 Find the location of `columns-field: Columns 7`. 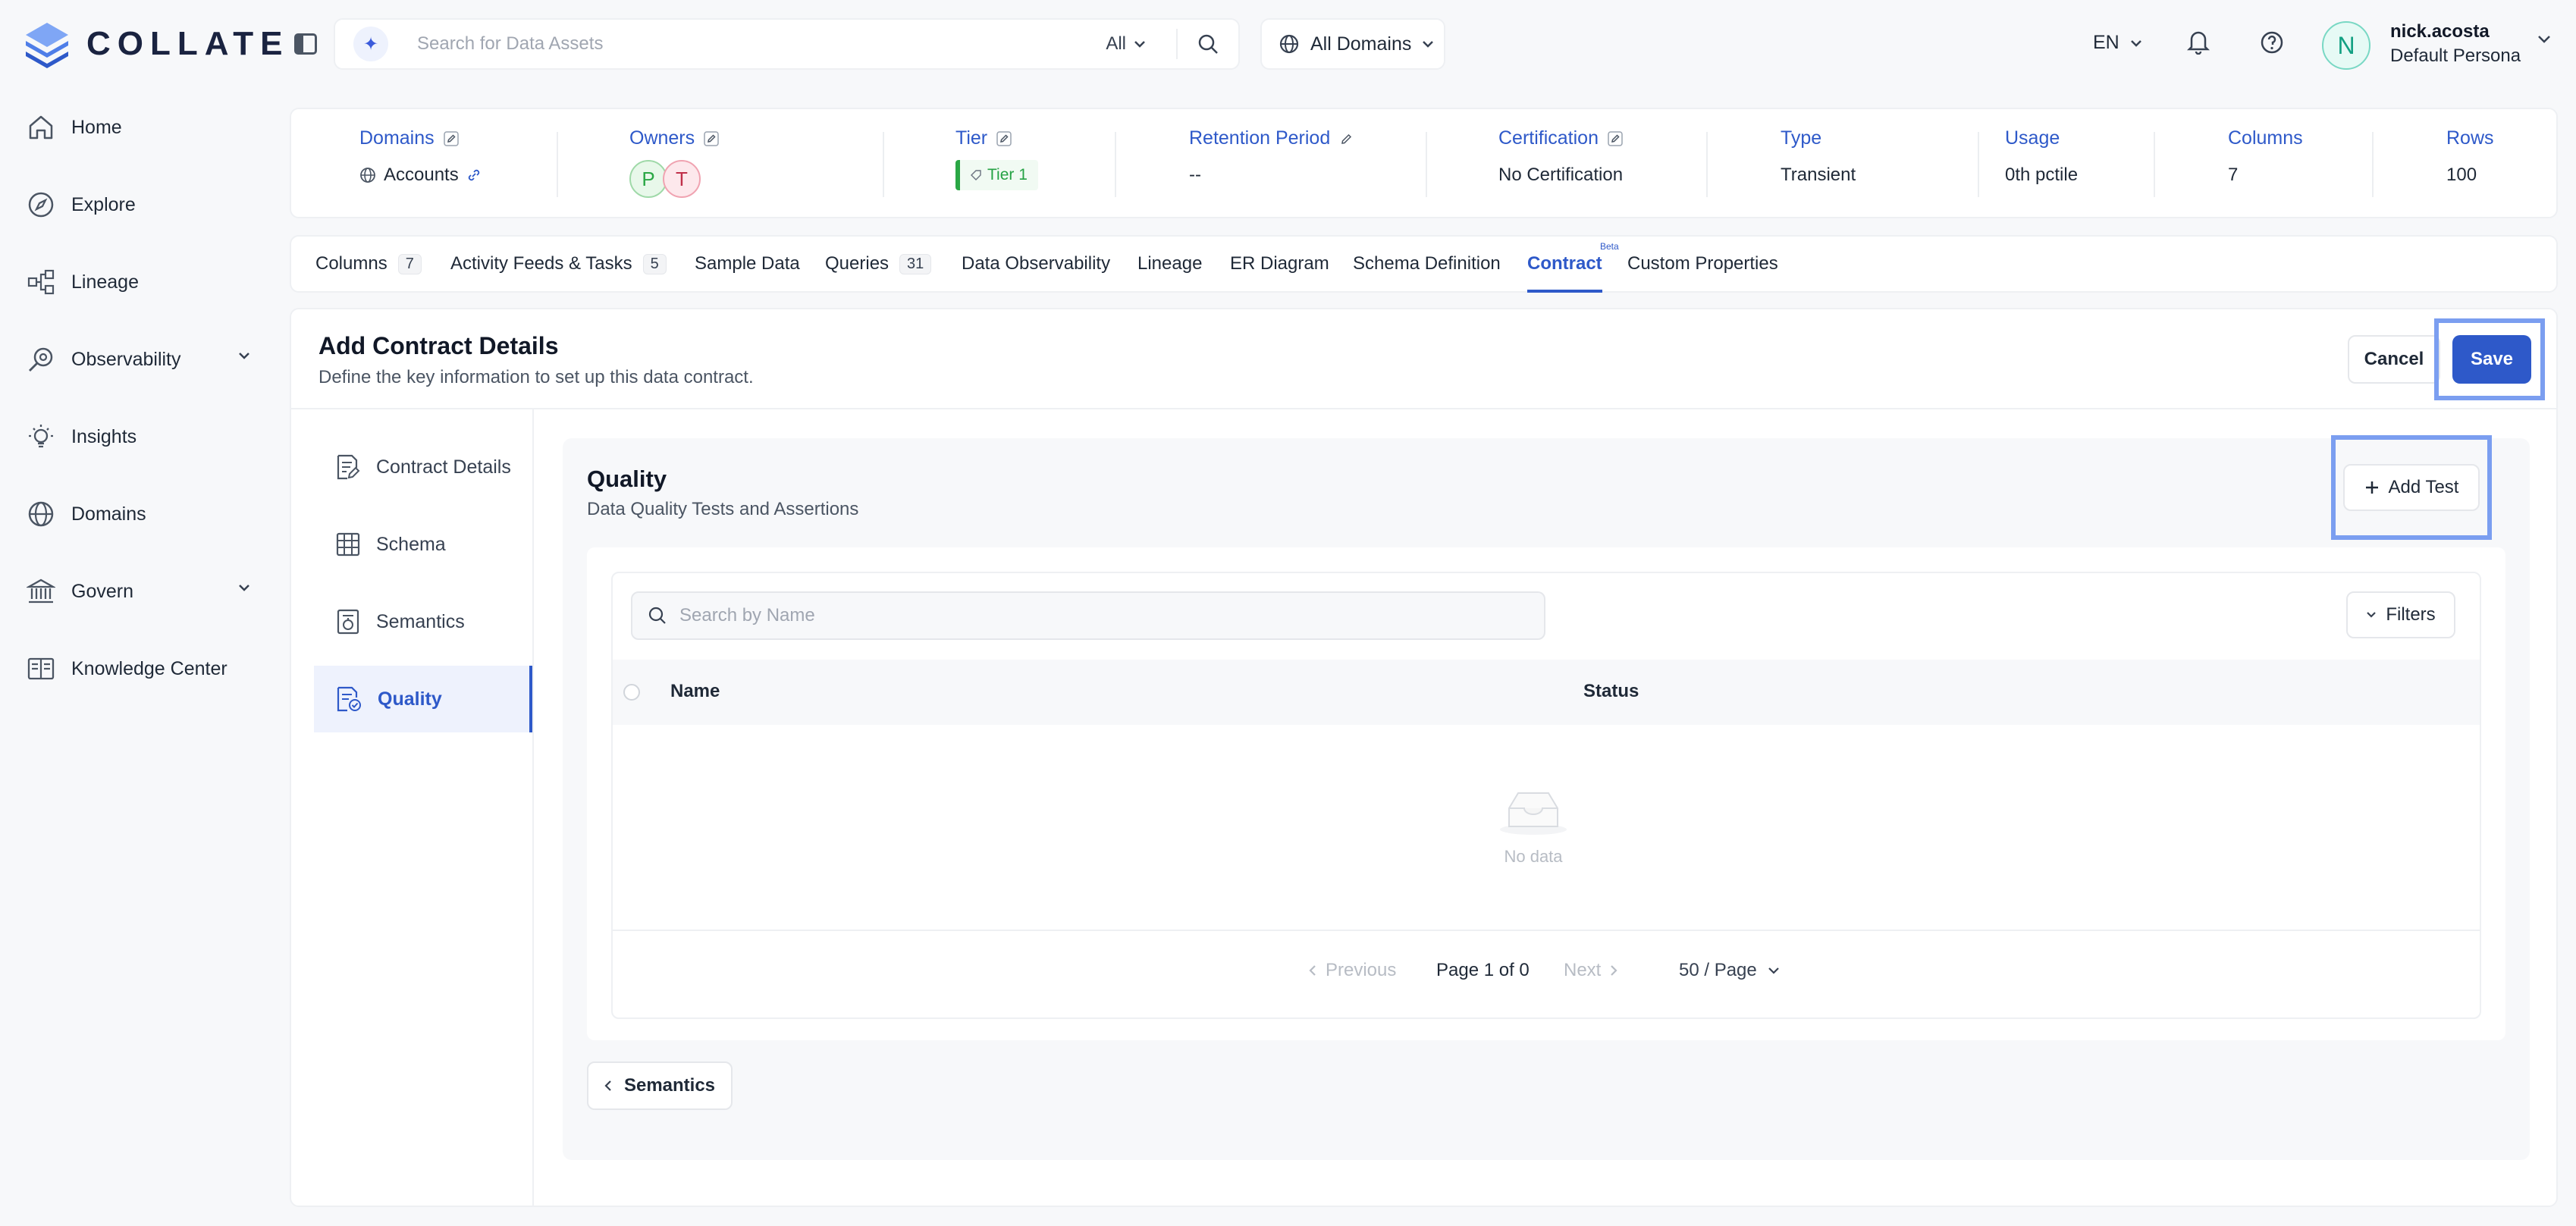

columns-field: Columns 7 is located at coordinates (2265, 156).